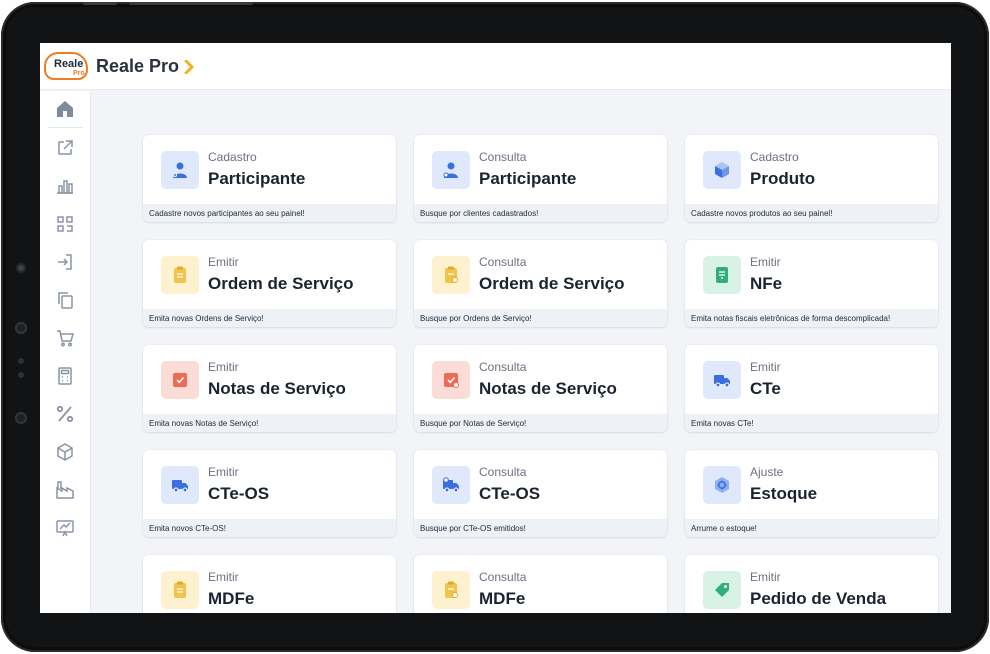 The width and height of the screenshot is (990, 654). I want to click on card-kind: Ajuste, so click(767, 472).